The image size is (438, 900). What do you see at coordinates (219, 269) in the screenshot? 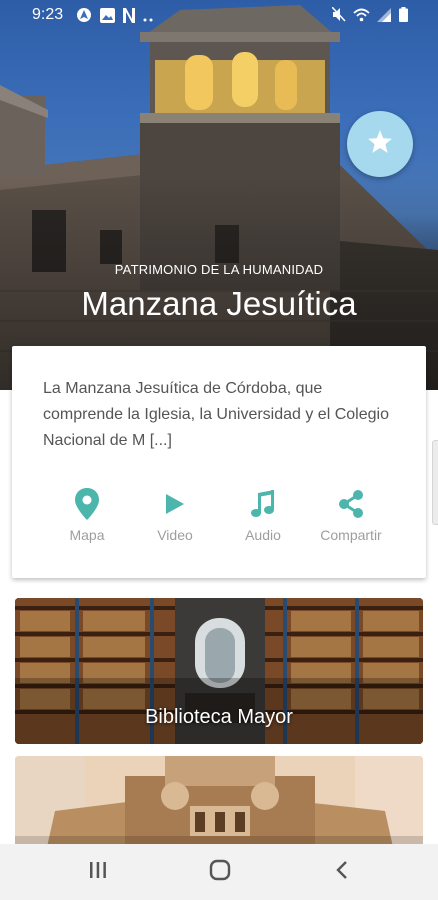
I see `hero-subtitle: PATRIMONIO DE LA HUMANIDAD` at bounding box center [219, 269].